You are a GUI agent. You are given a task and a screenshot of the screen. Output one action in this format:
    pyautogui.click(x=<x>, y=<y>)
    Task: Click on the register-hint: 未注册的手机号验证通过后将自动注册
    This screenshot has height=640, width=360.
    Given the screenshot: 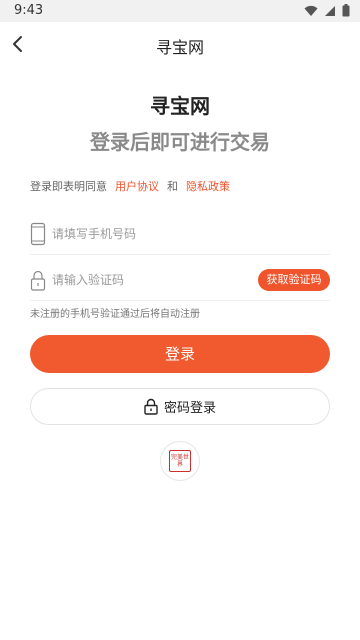 What is the action you would take?
    pyautogui.click(x=115, y=314)
    